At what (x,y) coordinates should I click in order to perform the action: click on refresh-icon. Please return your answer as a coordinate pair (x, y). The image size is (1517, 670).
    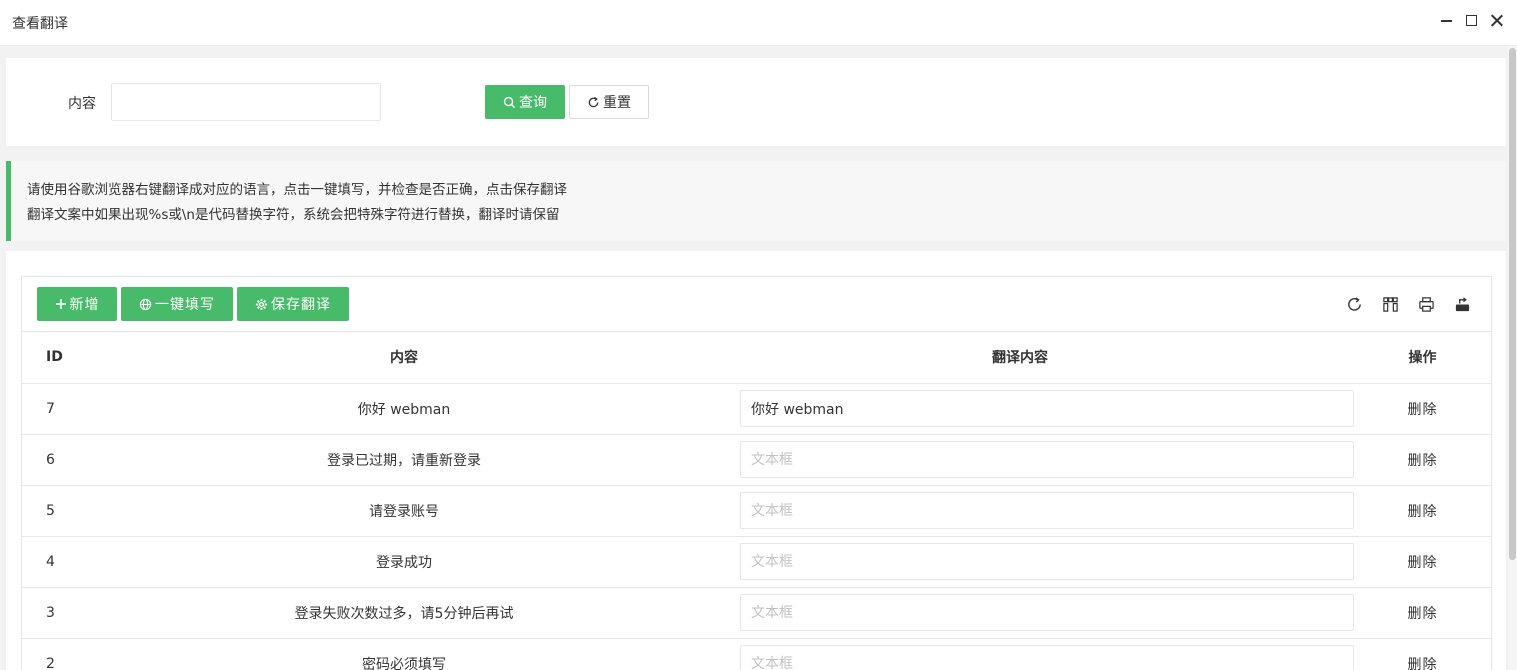
    Looking at the image, I should click on (1354, 304).